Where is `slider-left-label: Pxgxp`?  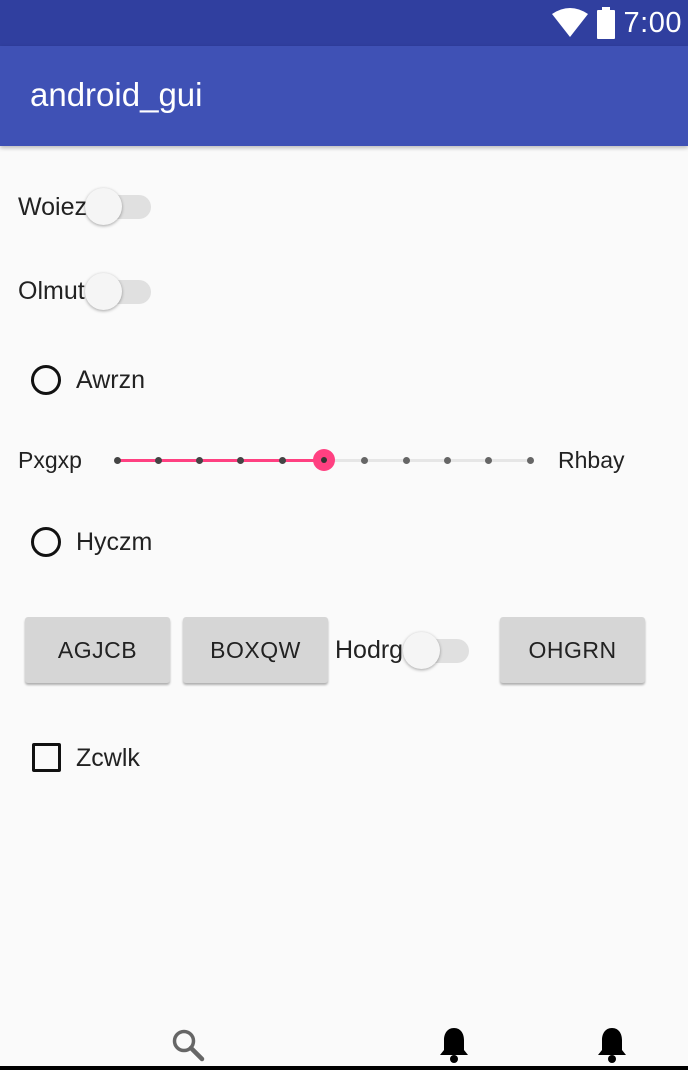
slider-left-label: Pxgxp is located at coordinates (50, 460).